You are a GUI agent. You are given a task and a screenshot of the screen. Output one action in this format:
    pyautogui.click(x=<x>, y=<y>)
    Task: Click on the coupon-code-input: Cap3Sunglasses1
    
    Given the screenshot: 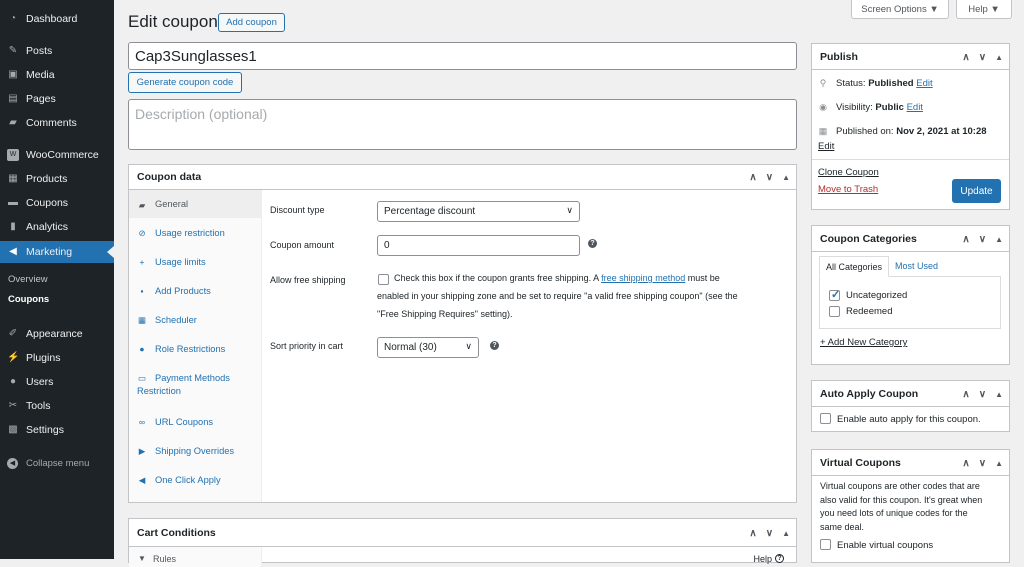 What is the action you would take?
    pyautogui.click(x=462, y=56)
    